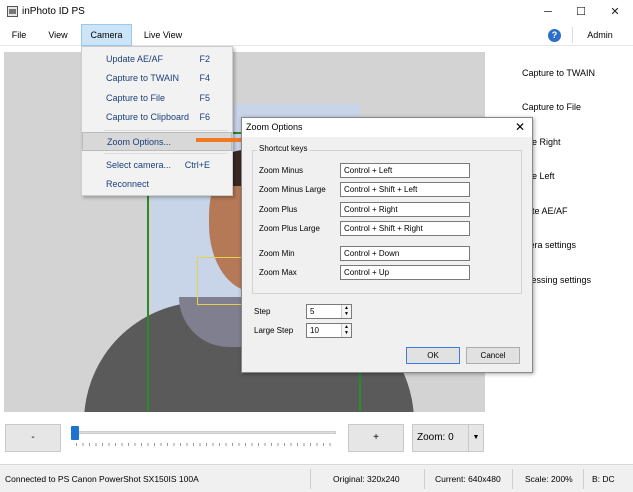 This screenshot has height=492, width=633. What do you see at coordinates (581, 12) in the screenshot?
I see `maximize-button: ☐` at bounding box center [581, 12].